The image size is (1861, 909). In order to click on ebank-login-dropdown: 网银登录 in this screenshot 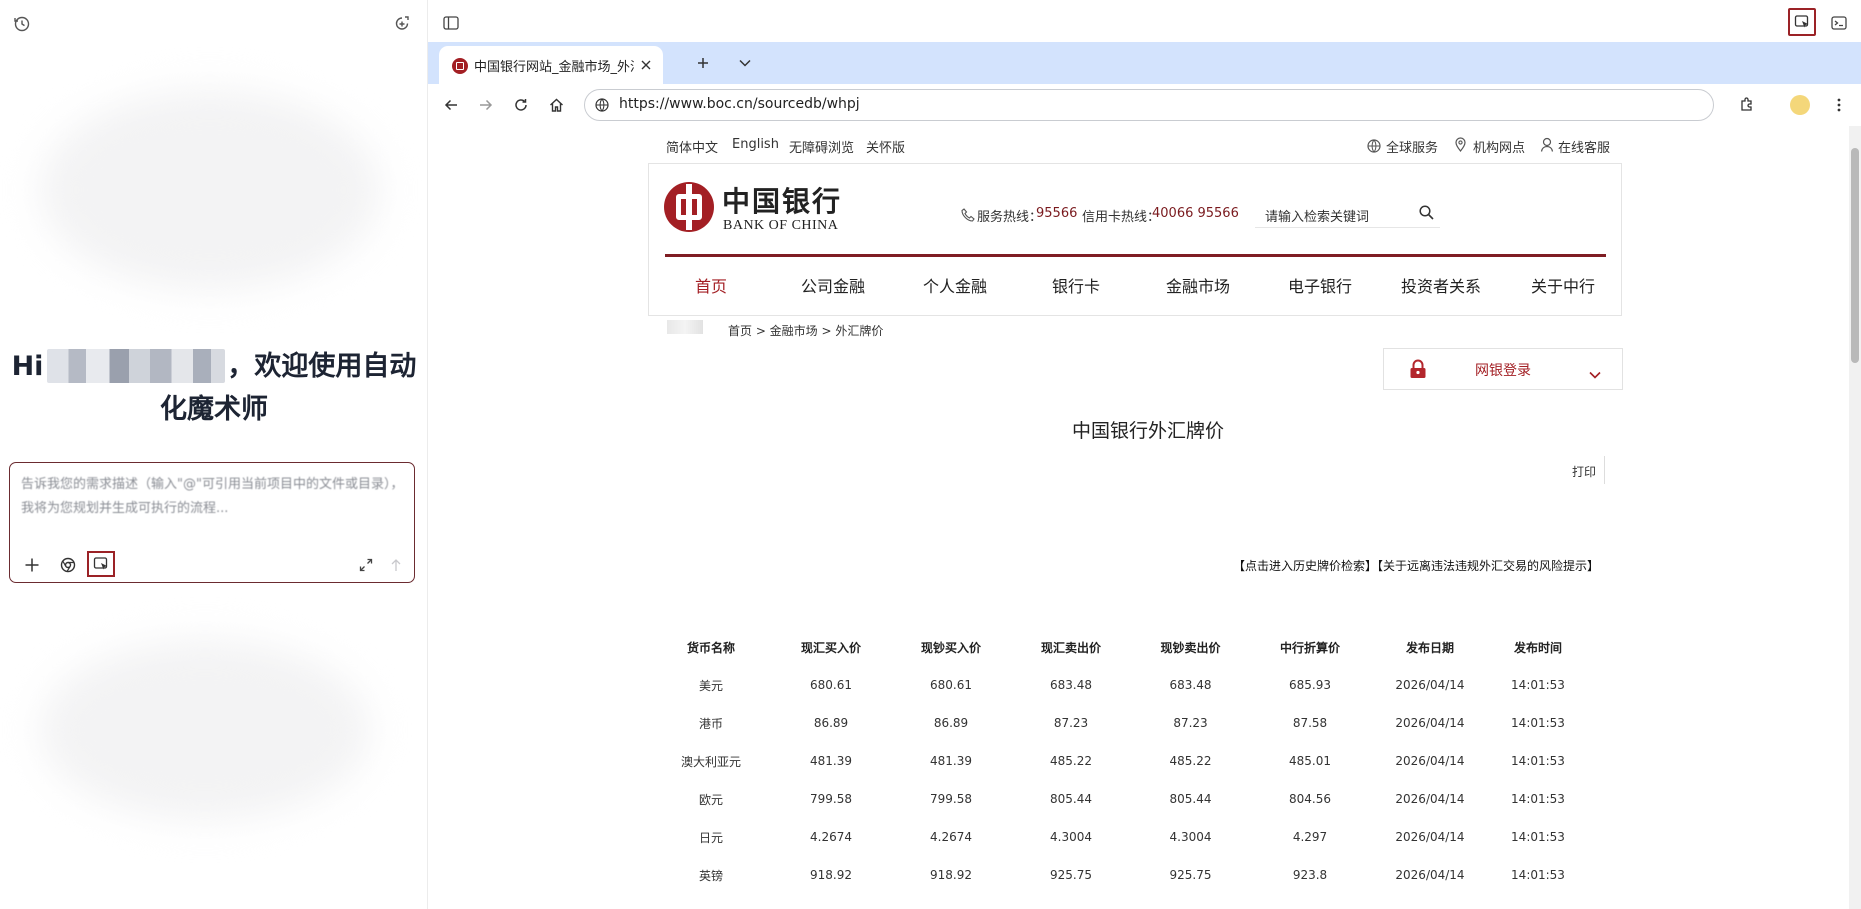, I will do `click(1503, 369)`.